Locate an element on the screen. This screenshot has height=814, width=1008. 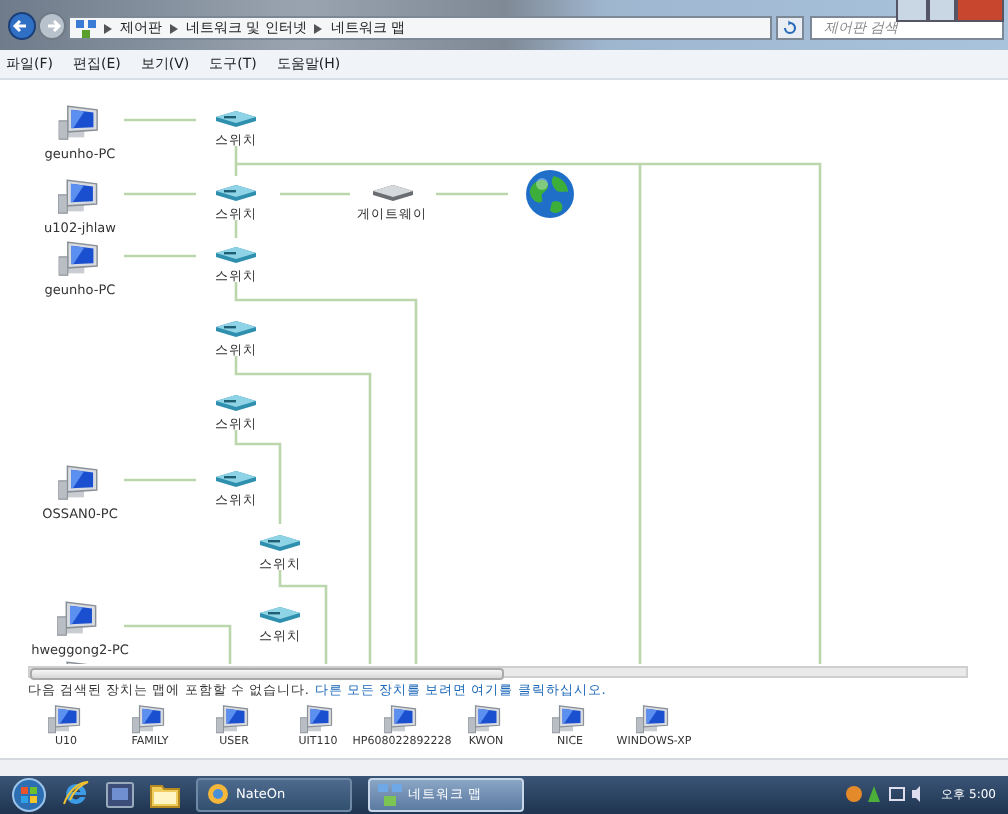
back-icon is located at coordinates (22, 26).